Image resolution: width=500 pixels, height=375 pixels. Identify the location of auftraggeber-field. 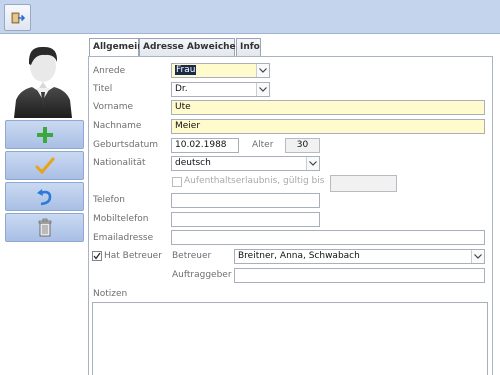
(359, 275).